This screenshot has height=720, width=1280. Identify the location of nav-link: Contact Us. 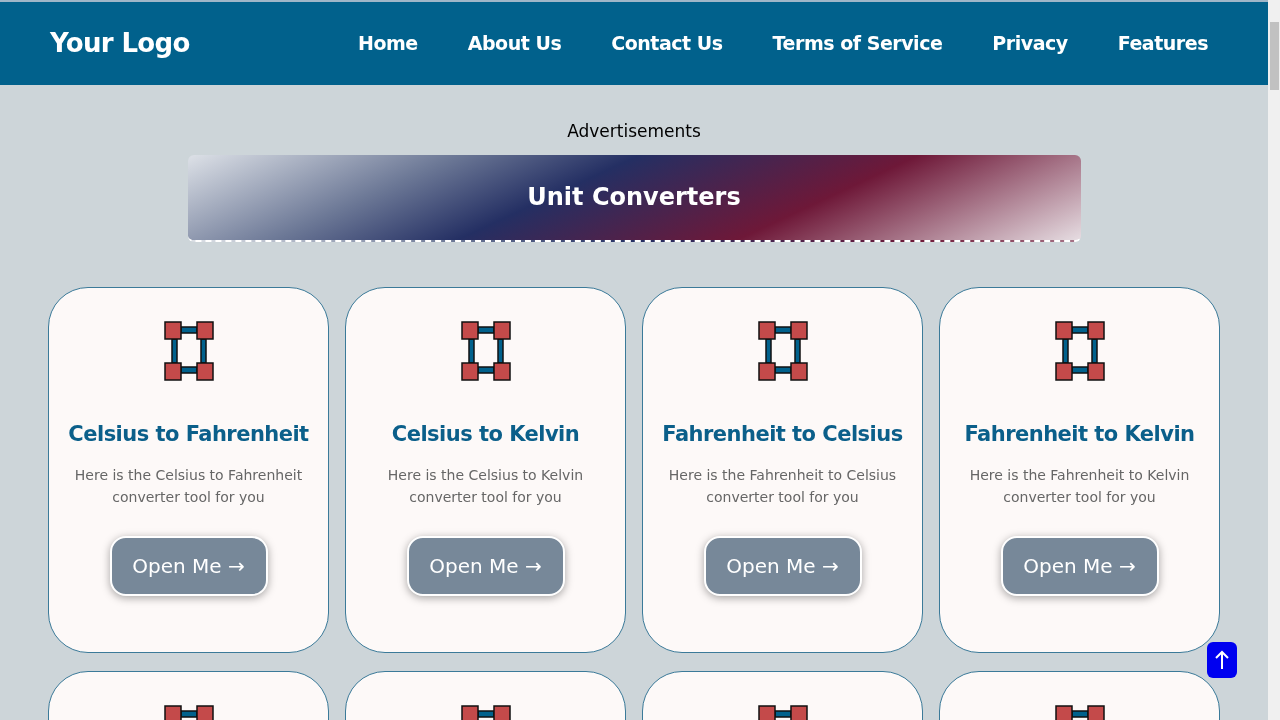
(667, 43).